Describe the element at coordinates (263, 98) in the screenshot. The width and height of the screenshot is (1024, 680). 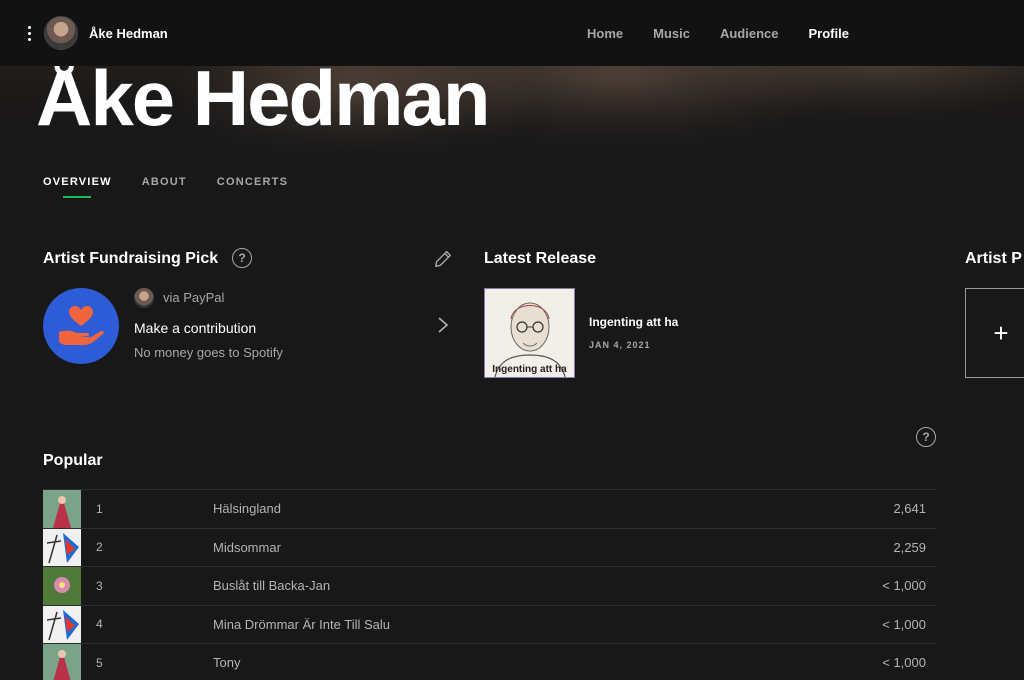
I see `page-title: Åke Hedman` at that location.